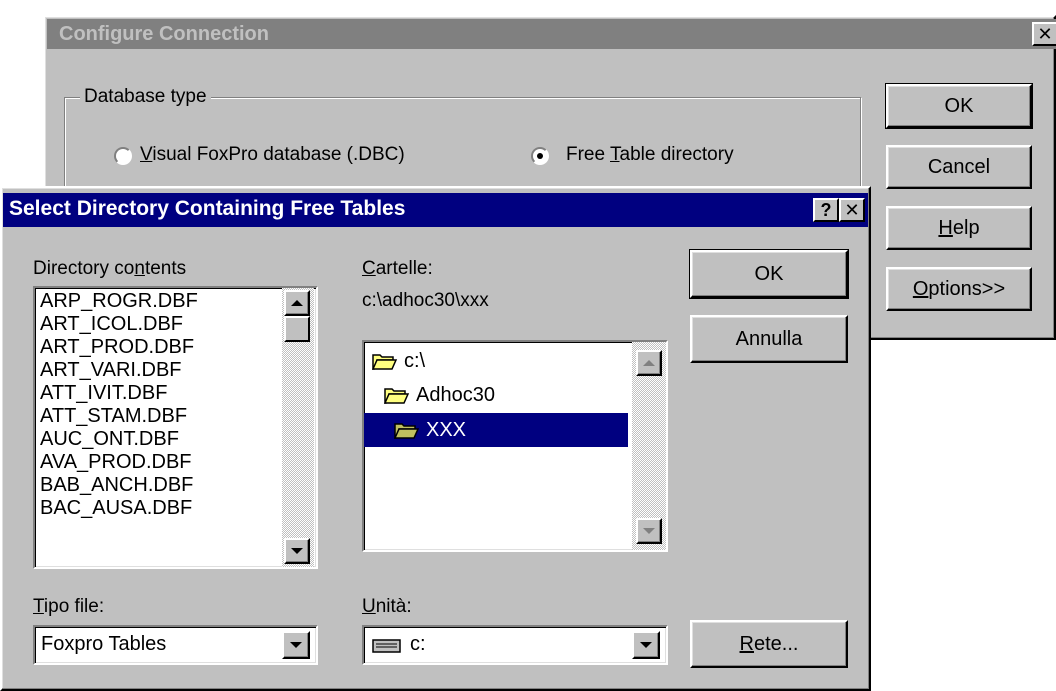 The image size is (1056, 691). Describe the element at coordinates (160, 508) in the screenshot. I see `file-list-item: BAC_AUSA.DBF` at that location.